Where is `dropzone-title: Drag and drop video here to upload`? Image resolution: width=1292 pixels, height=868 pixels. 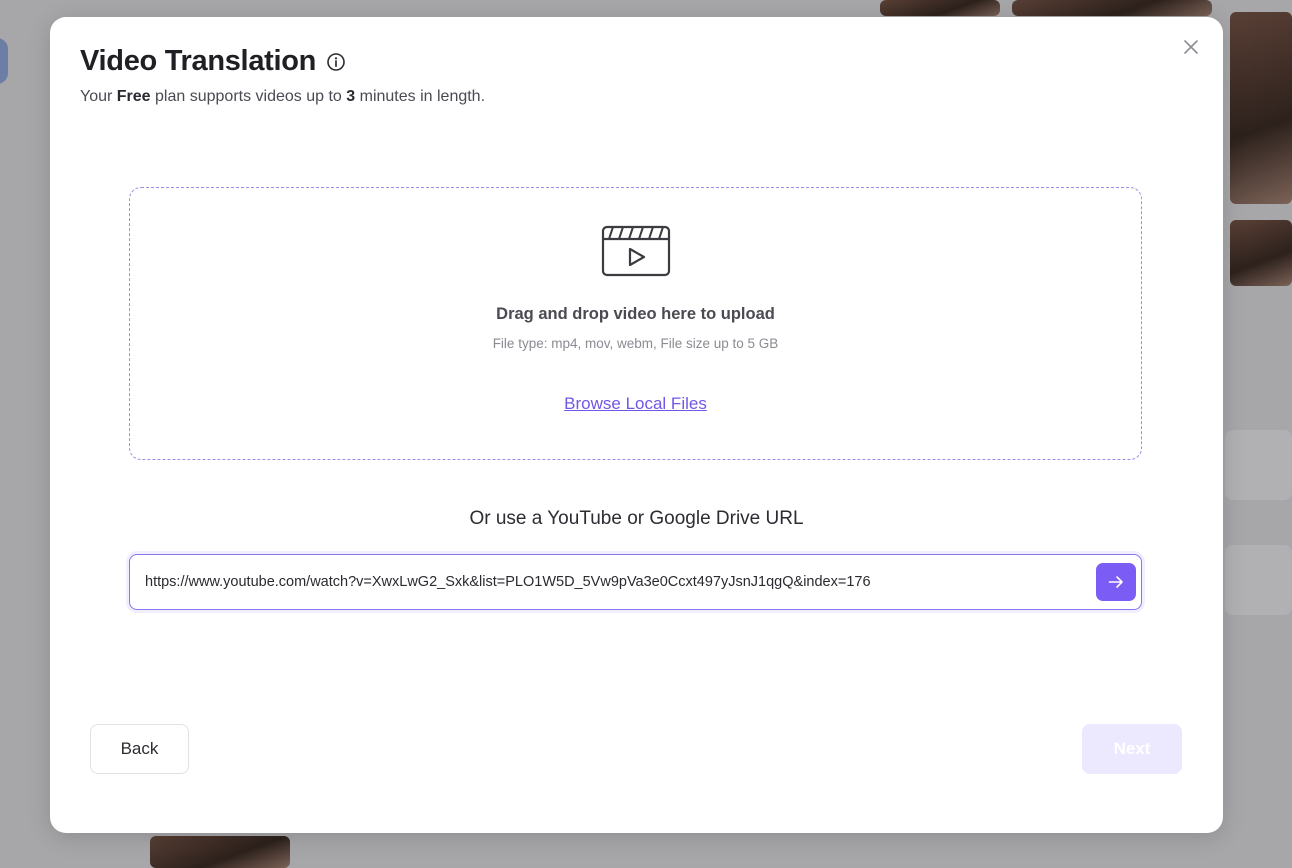
dropzone-title: Drag and drop video here to upload is located at coordinates (635, 314).